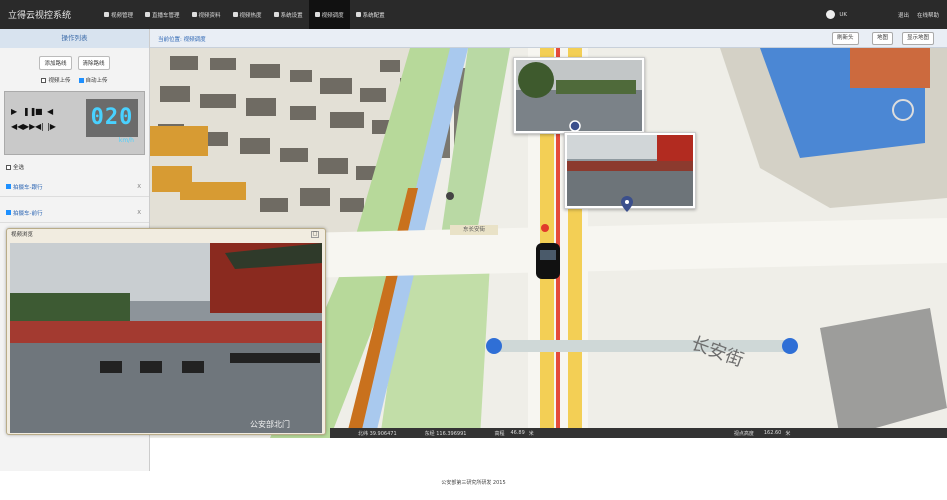 This screenshot has width=947, height=500. I want to click on elevation-unit: 米, so click(531, 433).